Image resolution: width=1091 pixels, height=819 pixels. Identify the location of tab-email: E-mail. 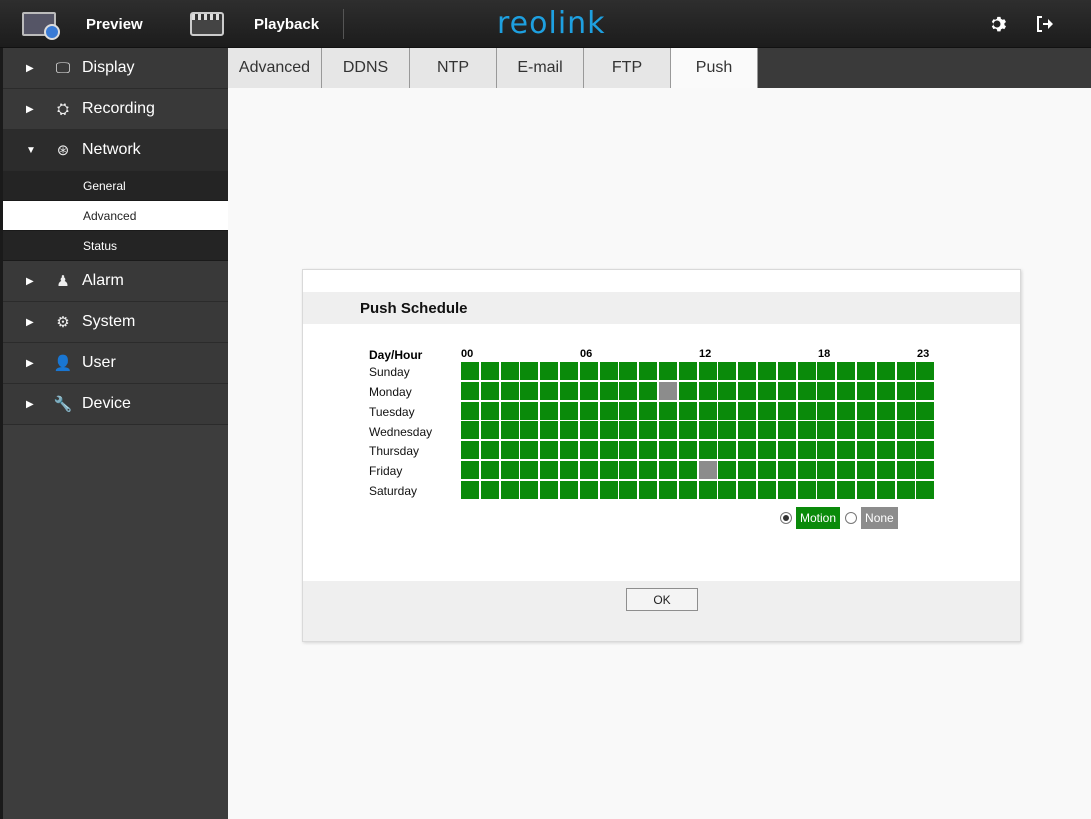
(540, 68).